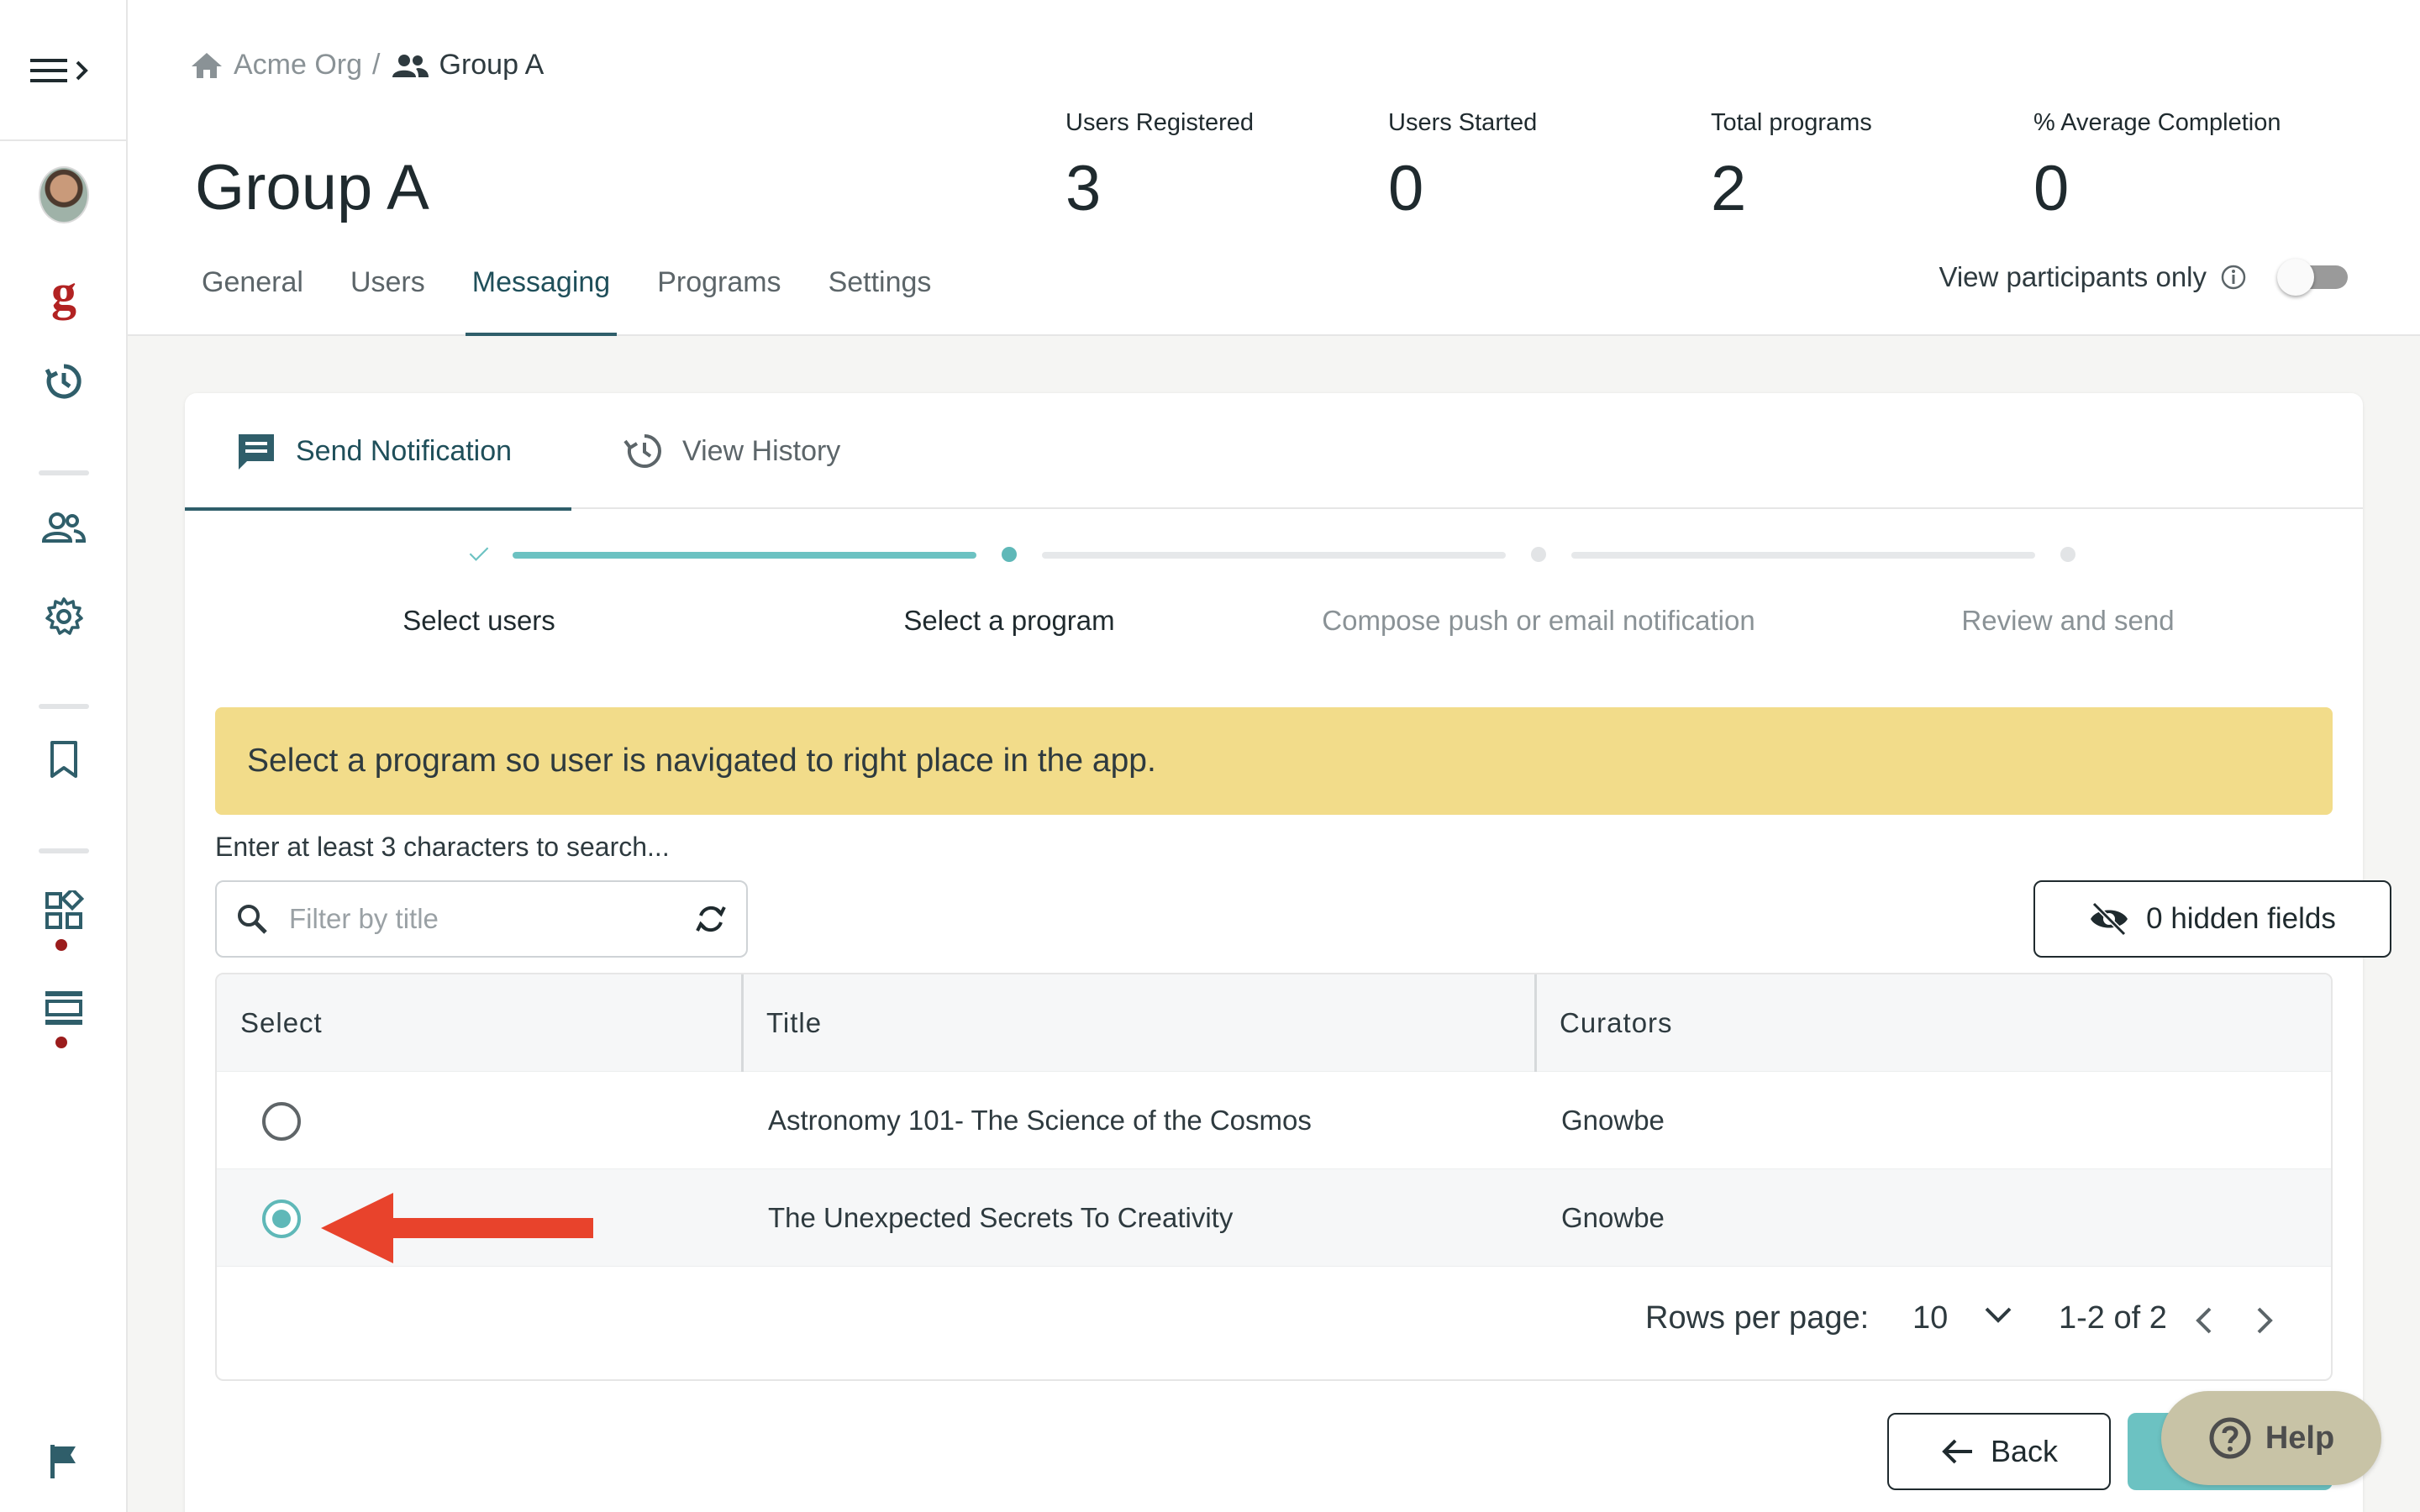  I want to click on gnowbe-logo-icon: g, so click(64, 292).